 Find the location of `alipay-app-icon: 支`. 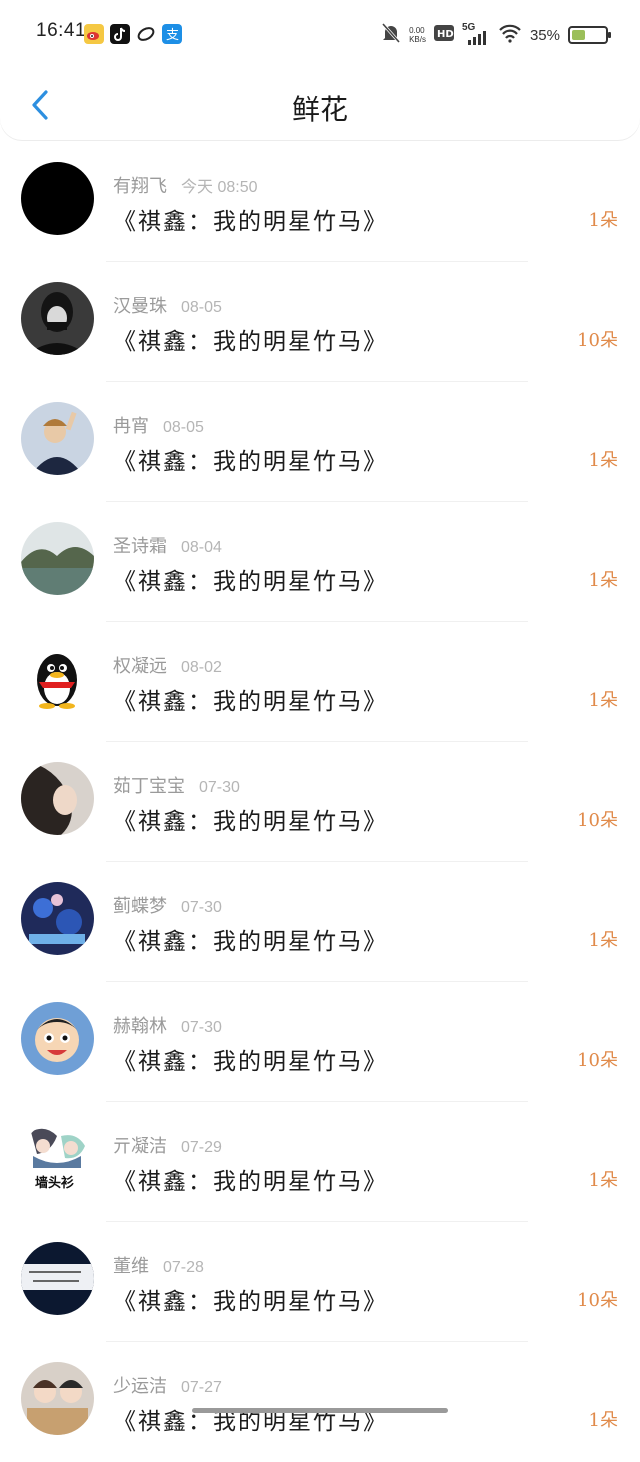

alipay-app-icon: 支 is located at coordinates (172, 34).